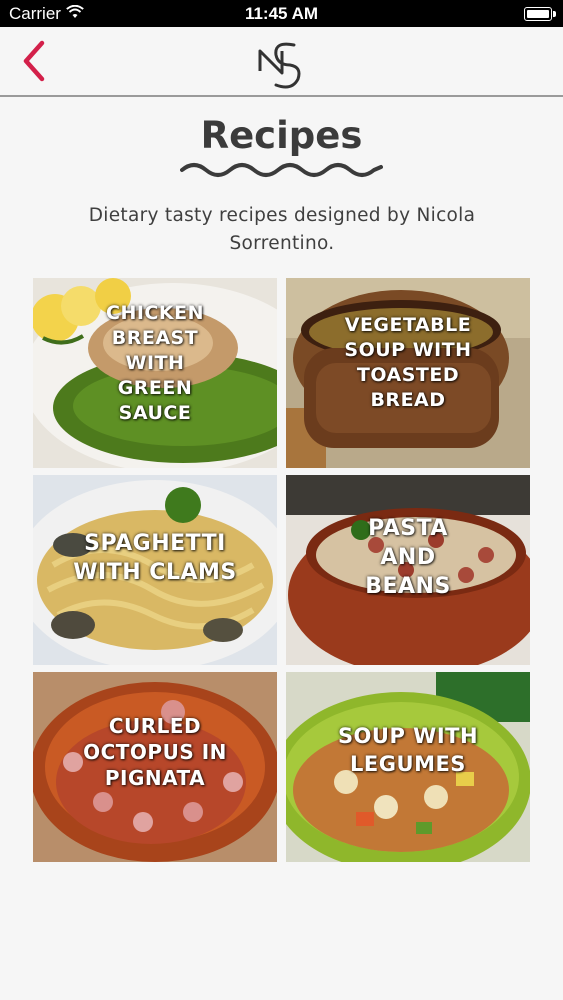 The width and height of the screenshot is (563, 1000). I want to click on recipe-card-curled-octopus: CURLED OCTOPUS IN PIGNATA, so click(155, 767).